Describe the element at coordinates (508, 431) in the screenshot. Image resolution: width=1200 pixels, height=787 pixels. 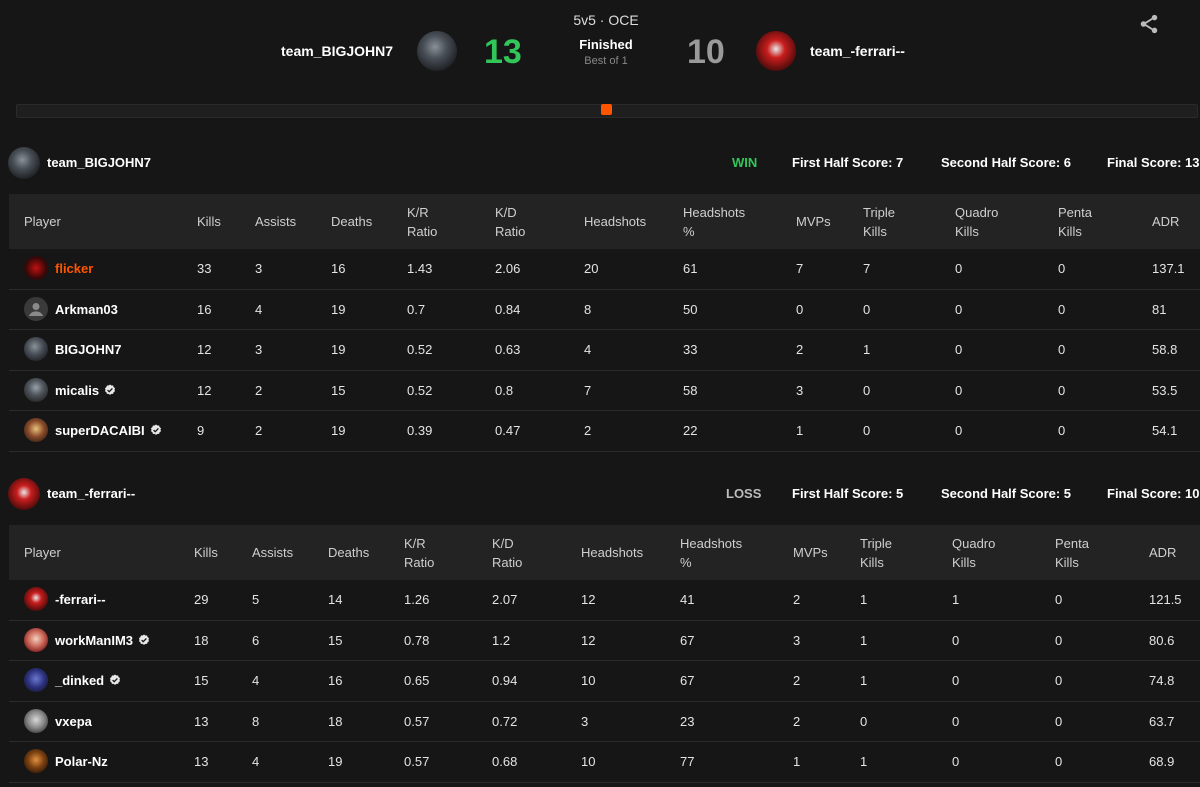
I see `stat-kd: 0.47` at that location.